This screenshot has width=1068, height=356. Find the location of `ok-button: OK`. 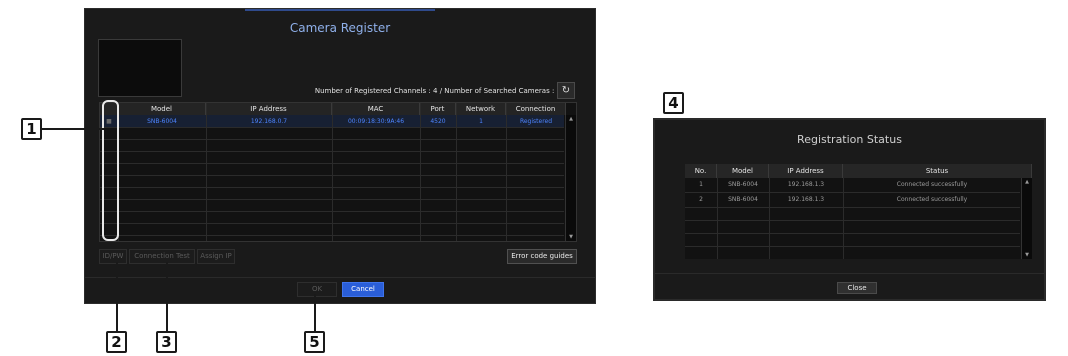

ok-button: OK is located at coordinates (317, 289).